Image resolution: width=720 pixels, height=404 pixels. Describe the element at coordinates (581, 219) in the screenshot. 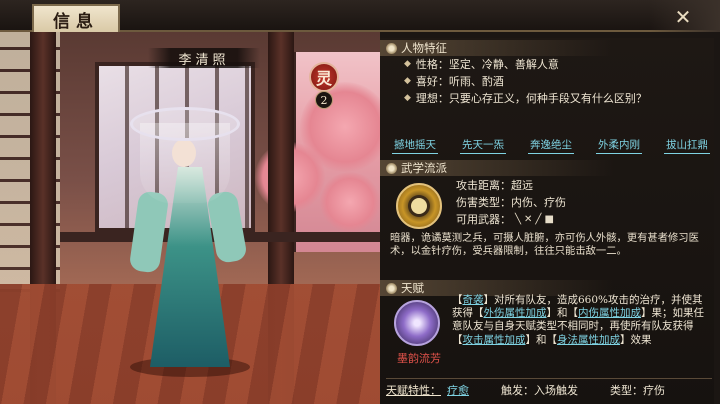

I see `stat-weapons: 可用武器： ╲ ✕ ╱ ■` at that location.